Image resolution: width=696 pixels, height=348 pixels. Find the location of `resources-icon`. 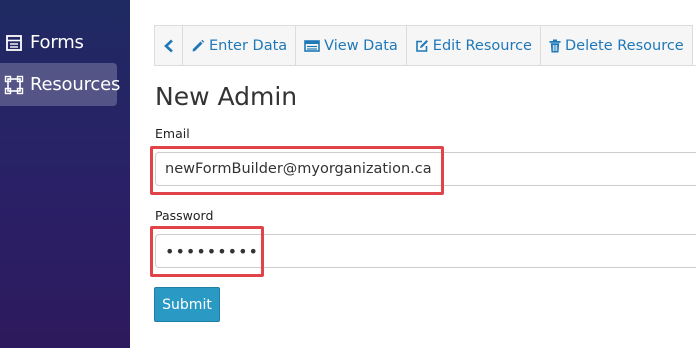

resources-icon is located at coordinates (14, 85).